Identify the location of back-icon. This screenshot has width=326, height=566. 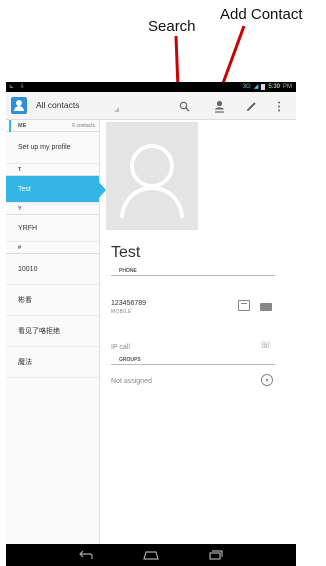
(86, 554).